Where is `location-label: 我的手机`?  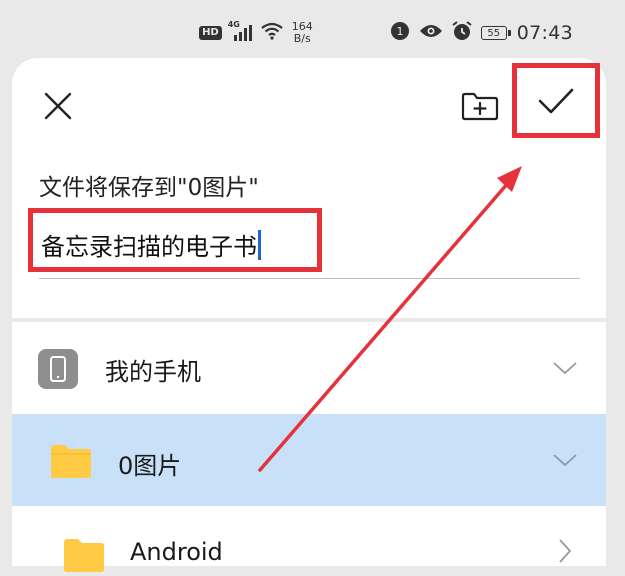 location-label: 我的手机 is located at coordinates (153, 372).